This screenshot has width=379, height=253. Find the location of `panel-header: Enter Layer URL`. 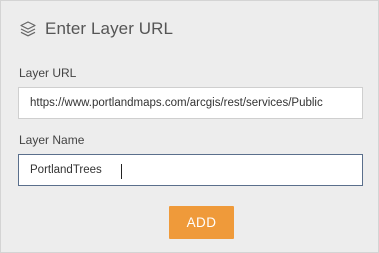

panel-header: Enter Layer URL is located at coordinates (96, 29).